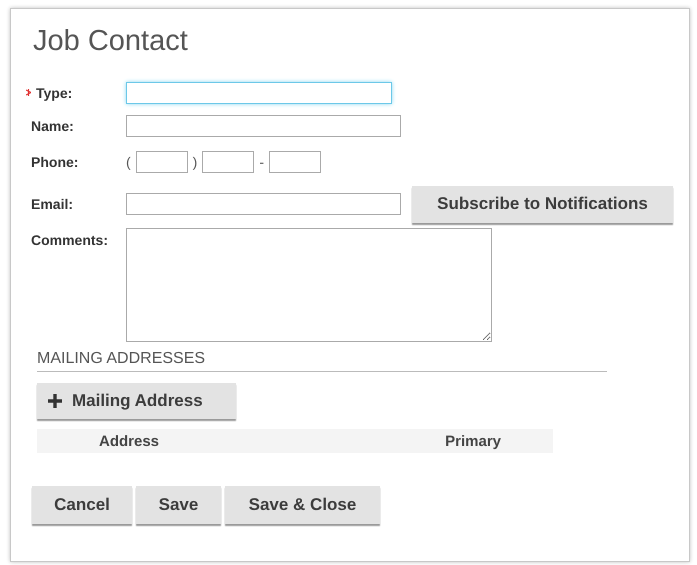 This screenshot has width=697, height=565. Describe the element at coordinates (52, 204) in the screenshot. I see `field-label: Email:` at that location.